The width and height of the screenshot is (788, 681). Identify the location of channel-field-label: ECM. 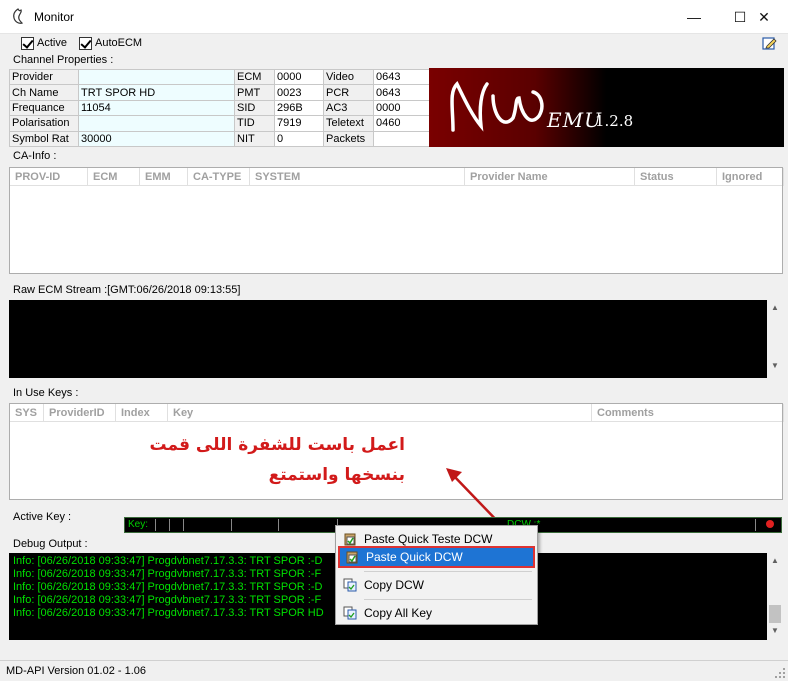
(254, 77).